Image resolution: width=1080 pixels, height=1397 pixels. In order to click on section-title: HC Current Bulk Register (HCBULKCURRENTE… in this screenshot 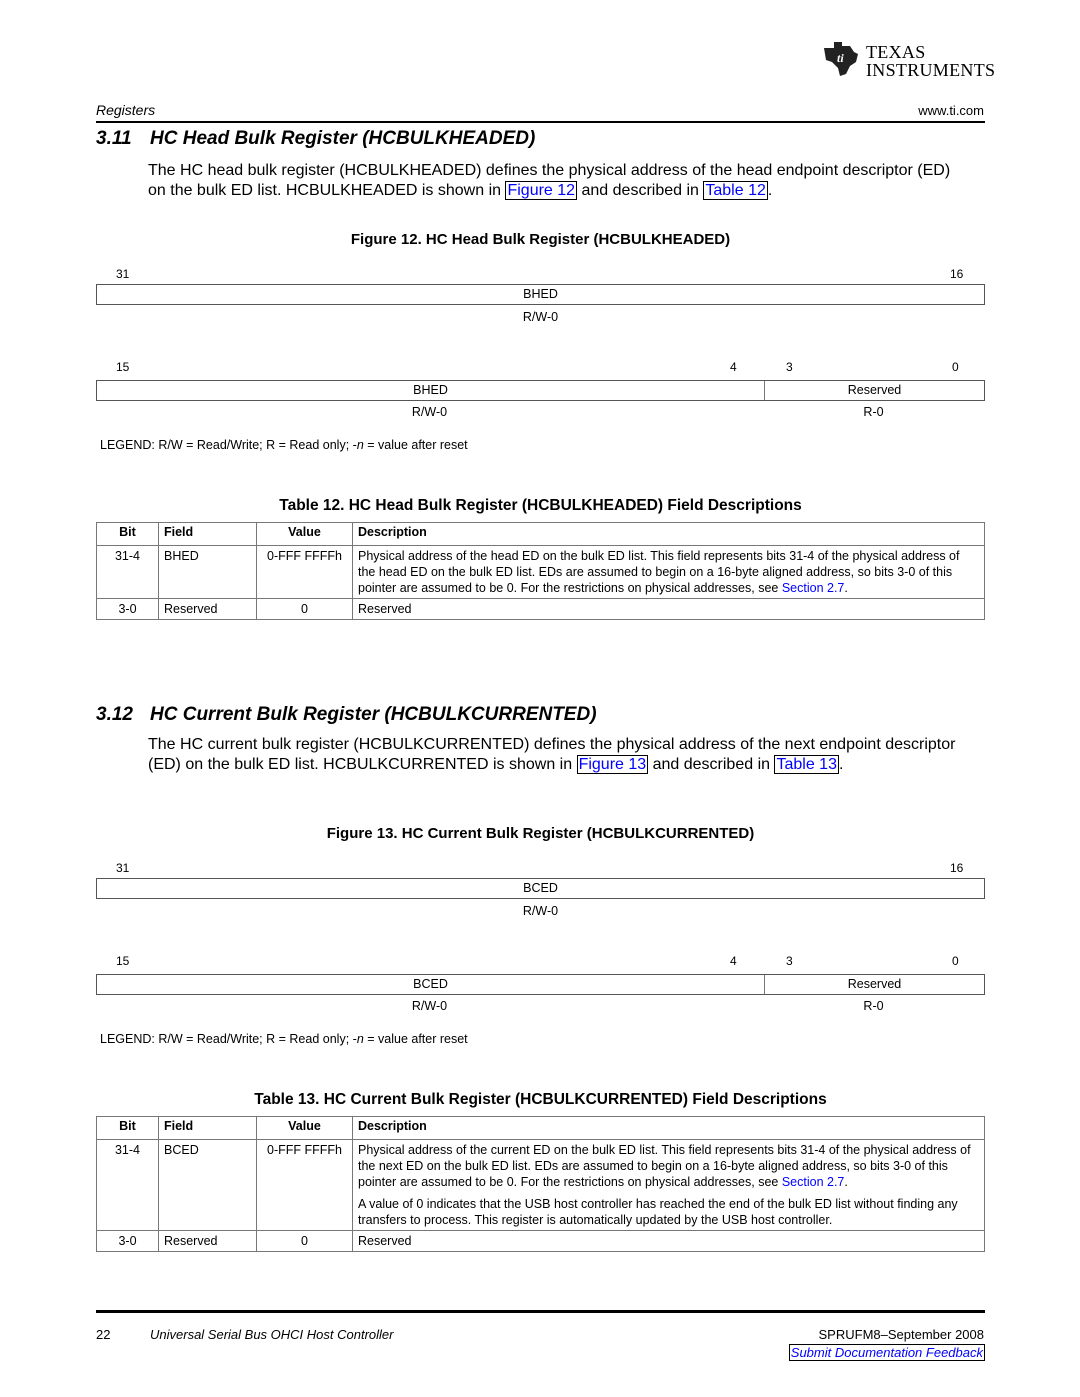, I will do `click(373, 714)`.